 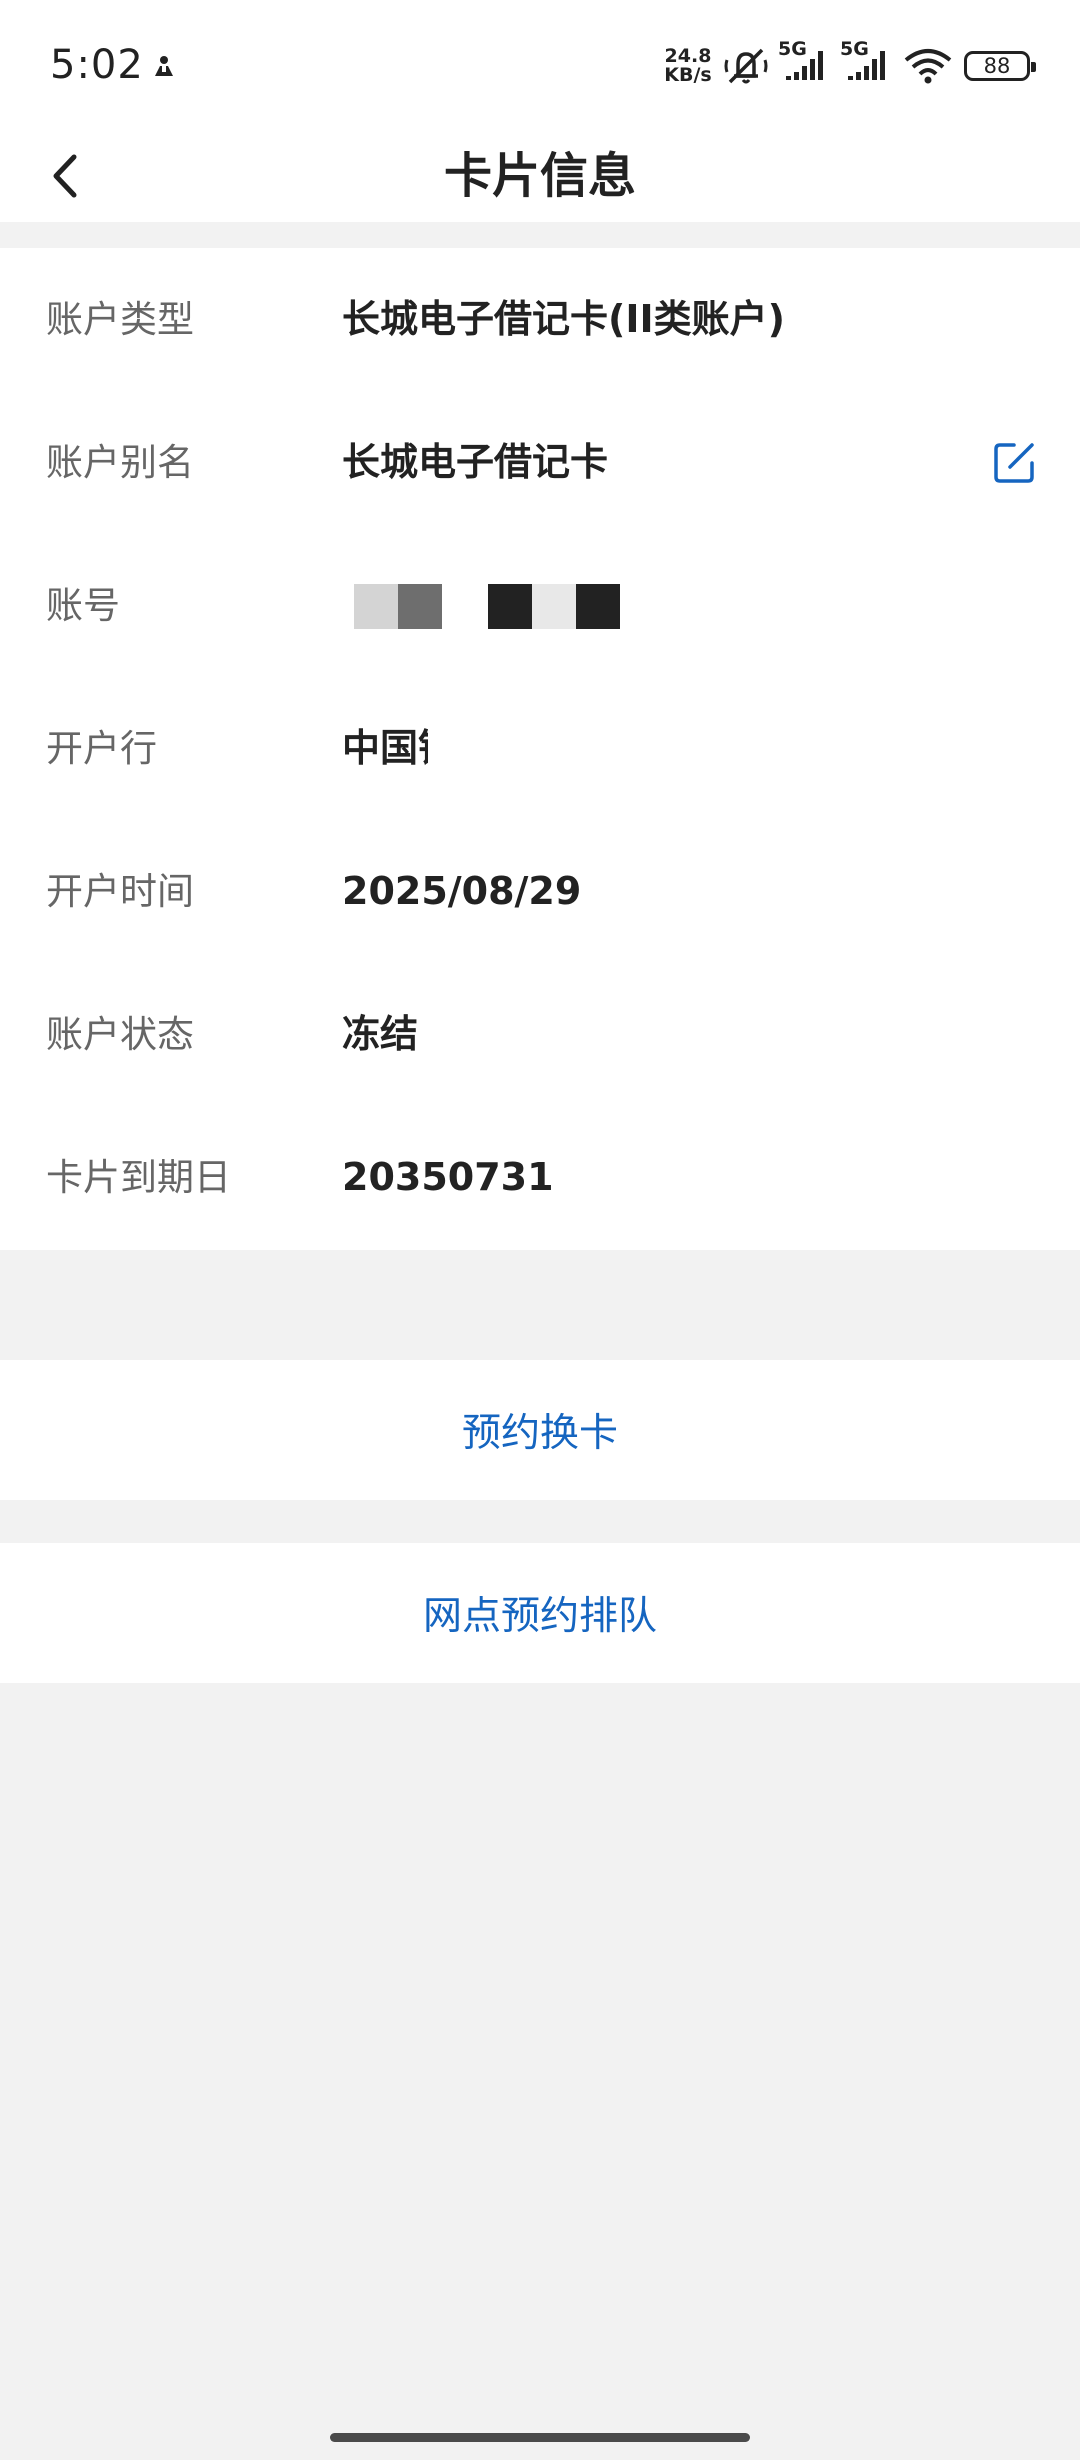 I want to click on wifi-icon, so click(x=928, y=66).